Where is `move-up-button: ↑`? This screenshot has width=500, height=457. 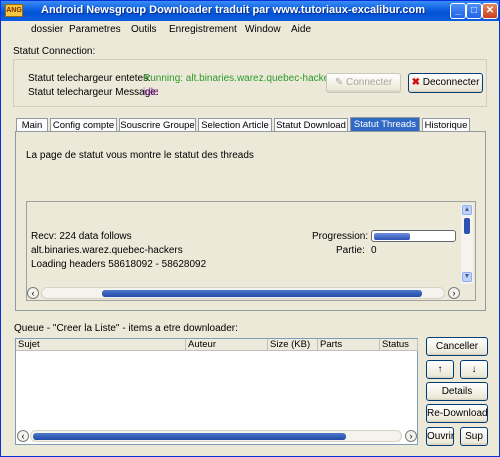
move-up-button: ↑ is located at coordinates (440, 369).